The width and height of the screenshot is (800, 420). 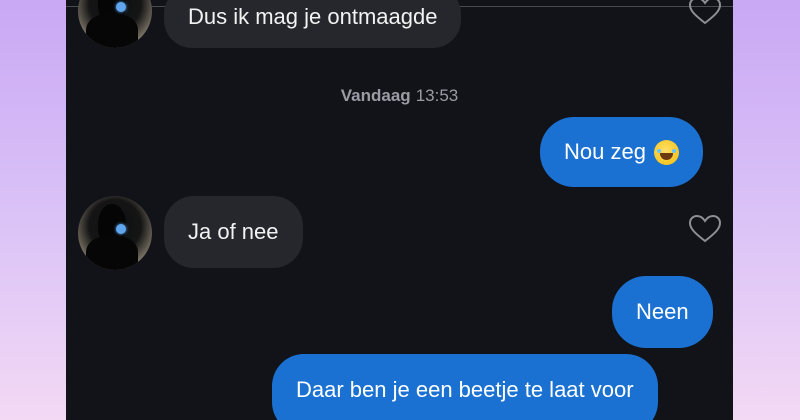 What do you see at coordinates (375, 95) in the screenshot?
I see `timestamp-day: Vandaag` at bounding box center [375, 95].